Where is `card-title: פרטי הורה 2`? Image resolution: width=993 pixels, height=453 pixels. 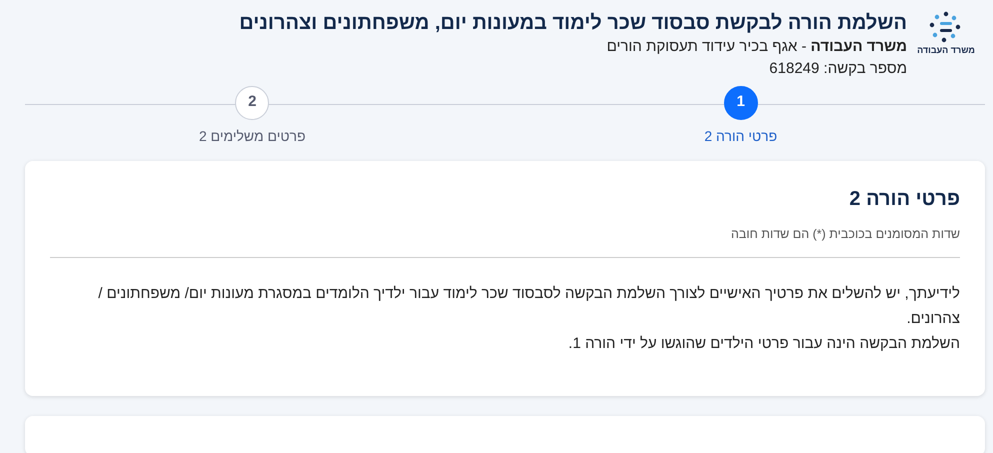
card-title: פרטי הורה 2 is located at coordinates (904, 198).